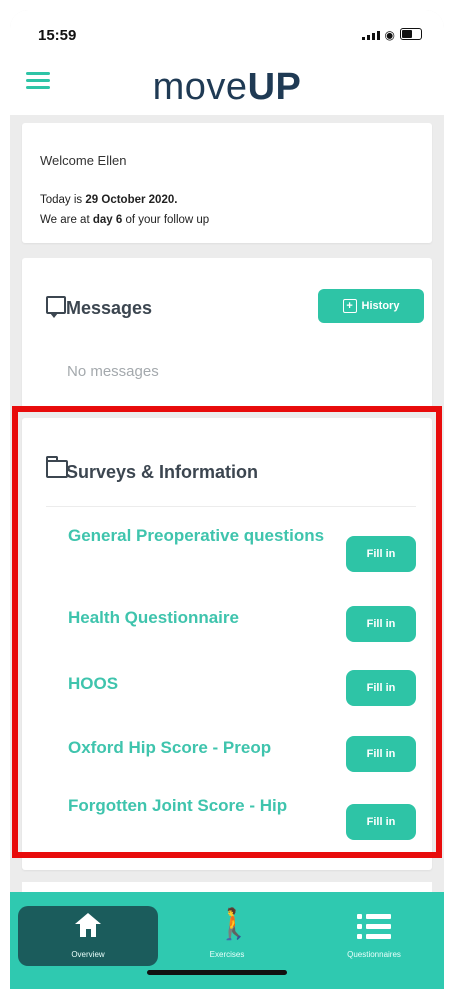 This screenshot has height=989, width=454. I want to click on welcome-greeting: Welcome Ellen, so click(83, 160).